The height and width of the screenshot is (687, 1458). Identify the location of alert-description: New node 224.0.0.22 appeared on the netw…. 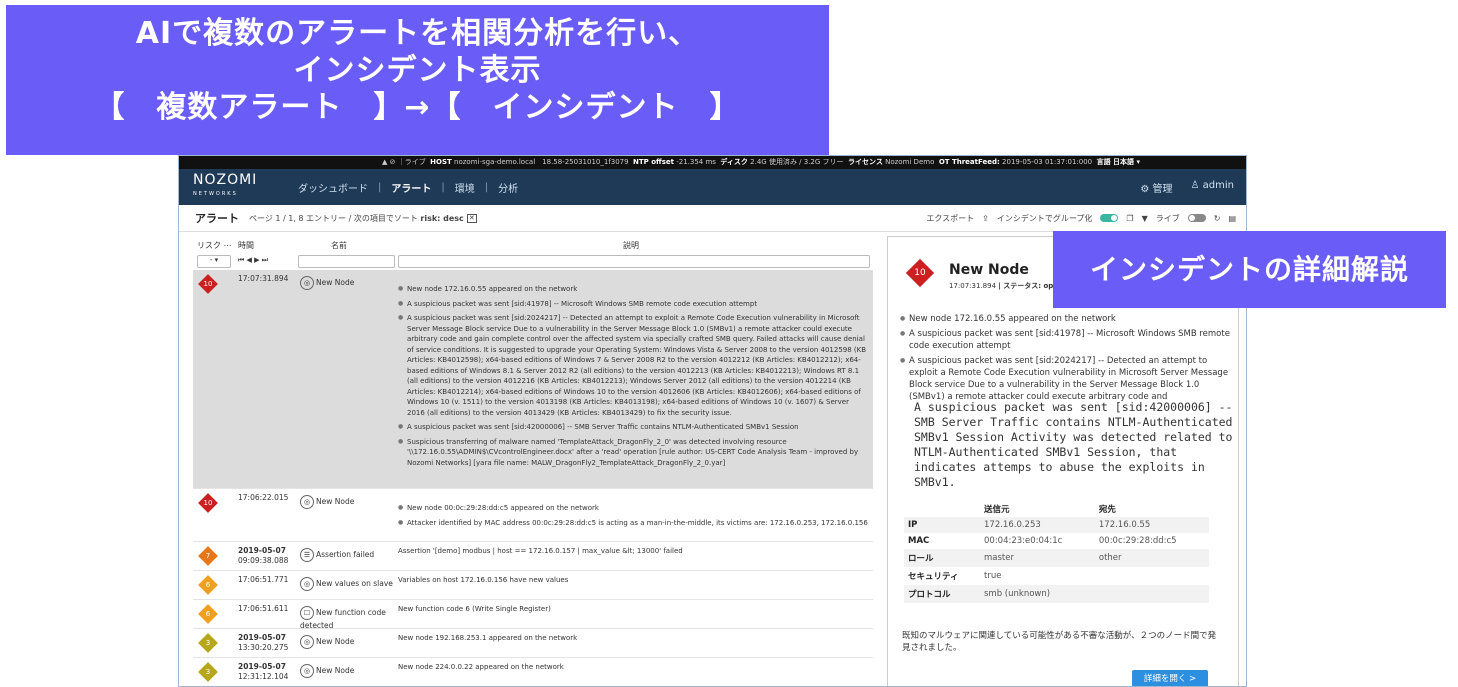
(633, 669).